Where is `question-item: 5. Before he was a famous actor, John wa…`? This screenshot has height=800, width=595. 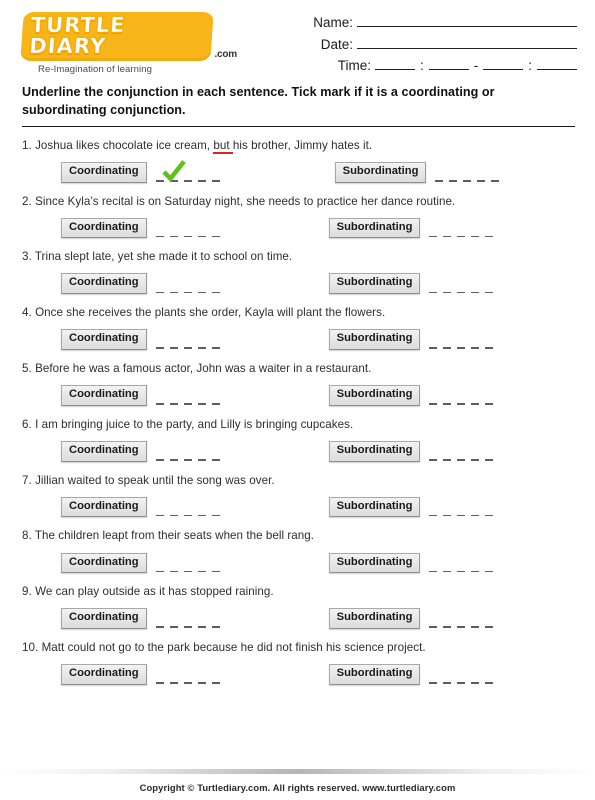 question-item: 5. Before he was a famous actor, John wa… is located at coordinates (298, 378).